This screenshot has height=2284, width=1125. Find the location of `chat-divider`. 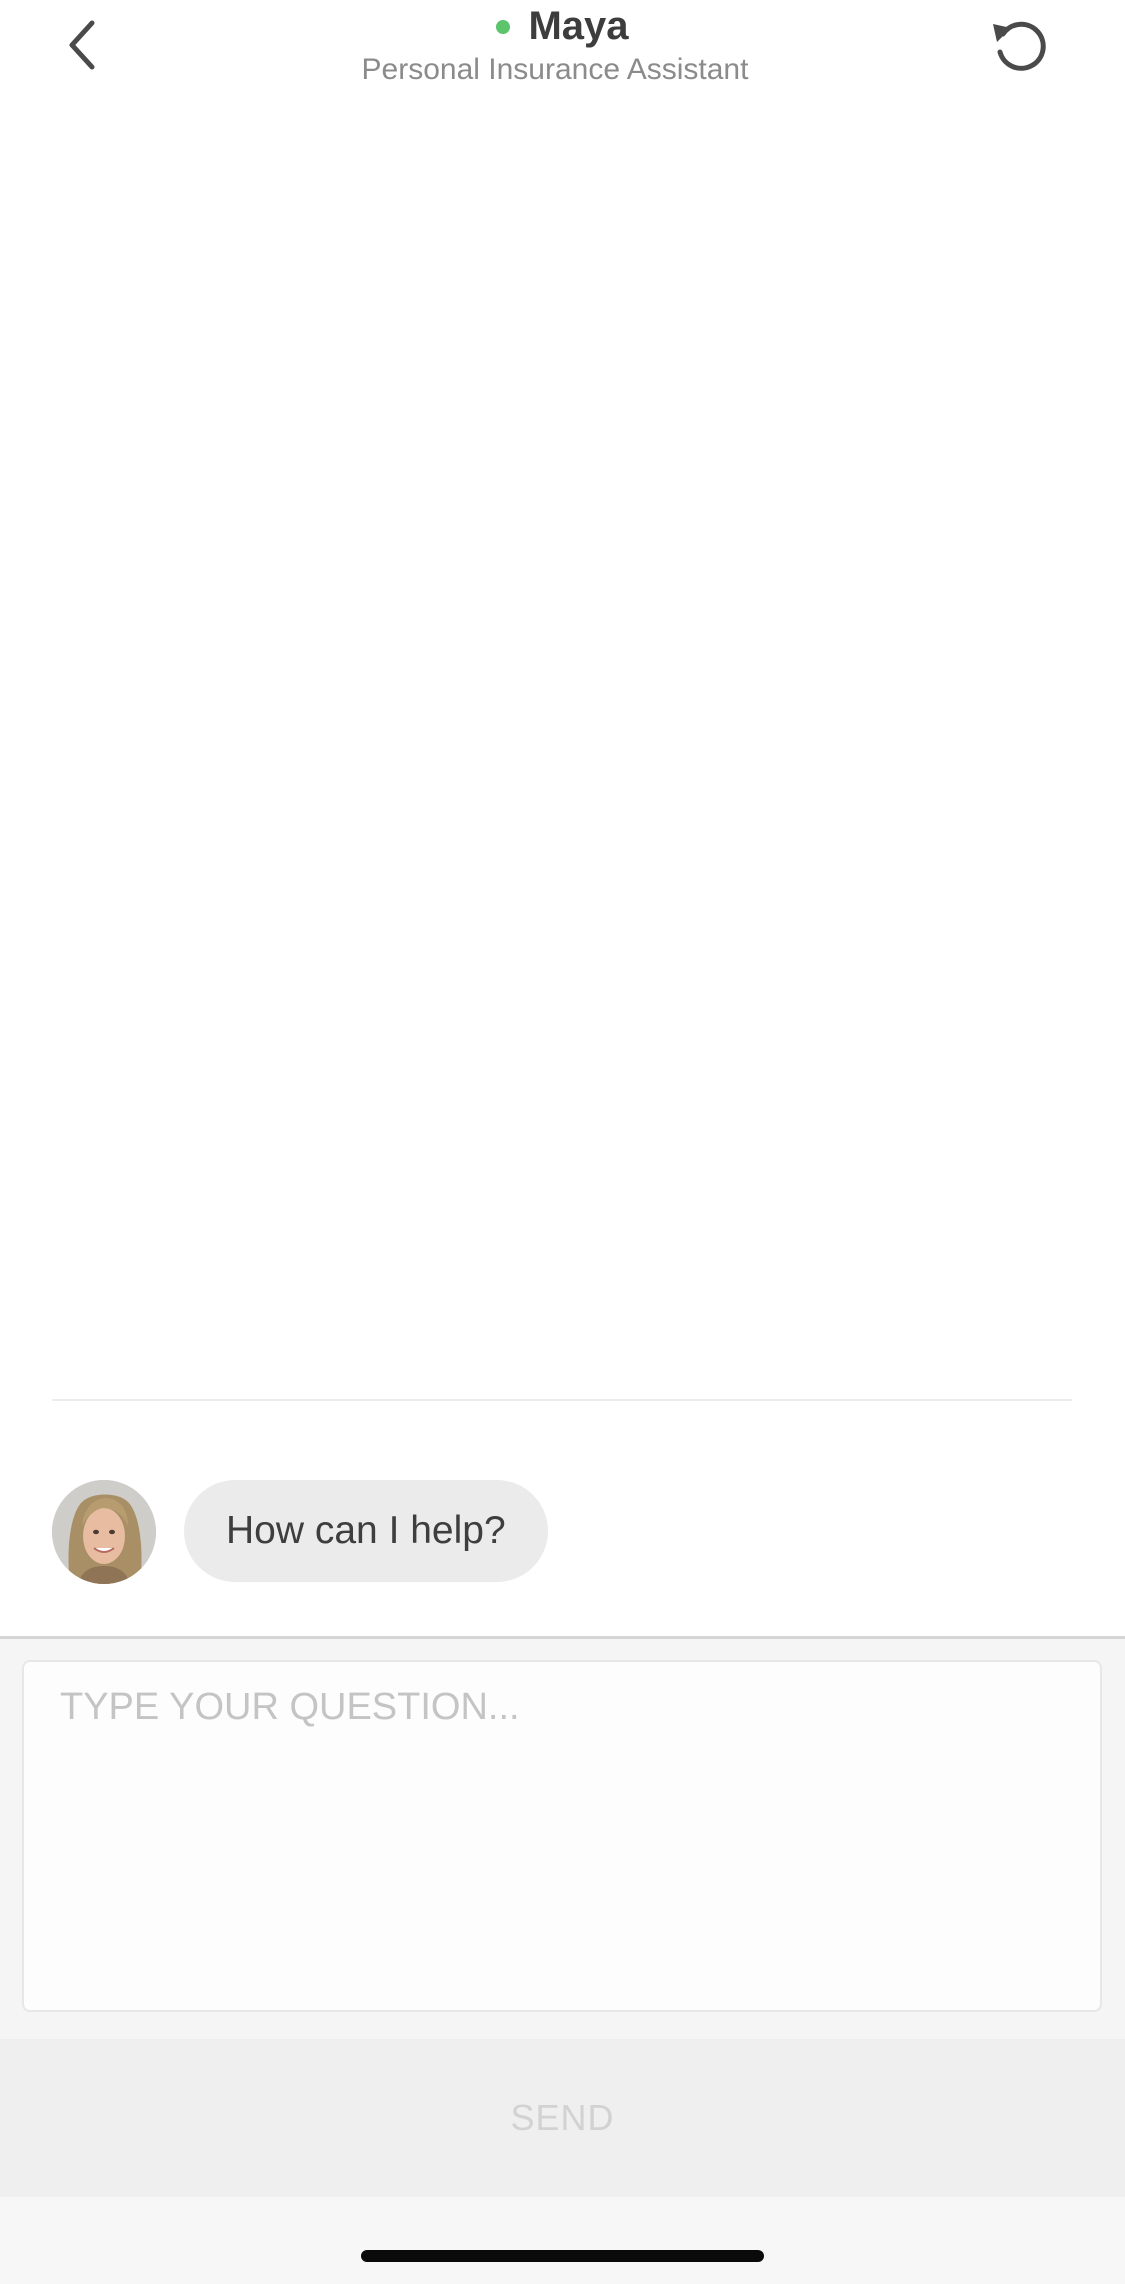

chat-divider is located at coordinates (562, 1400).